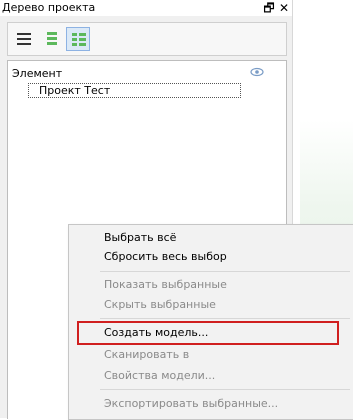  What do you see at coordinates (165, 257) in the screenshot?
I see `menu-item-clear-selection: Сбросить весь выбор` at bounding box center [165, 257].